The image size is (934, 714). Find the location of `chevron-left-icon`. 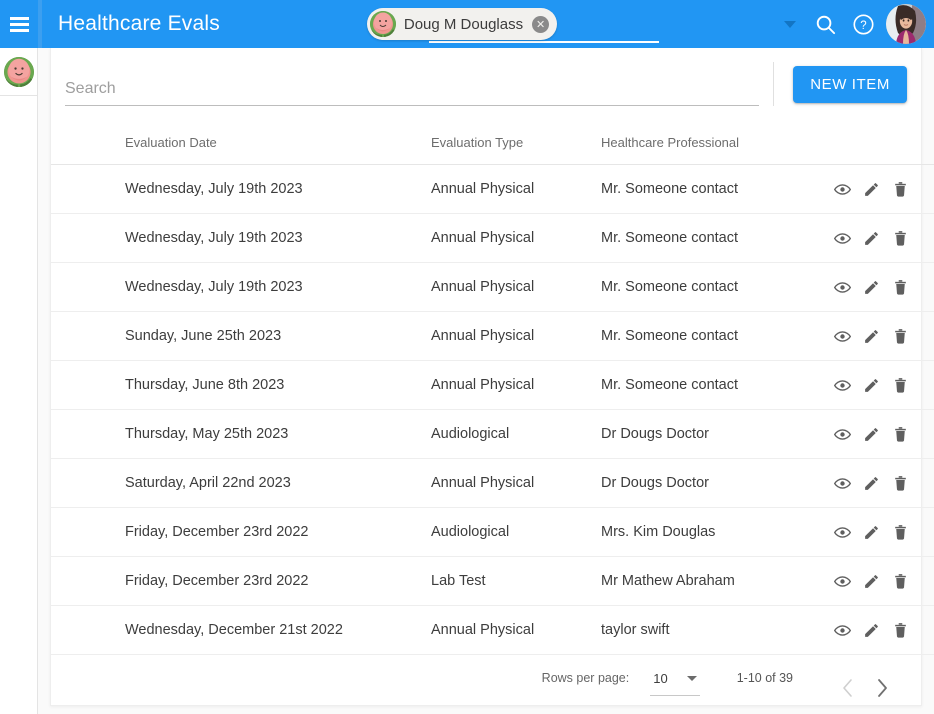

chevron-left-icon is located at coordinates (847, 688).